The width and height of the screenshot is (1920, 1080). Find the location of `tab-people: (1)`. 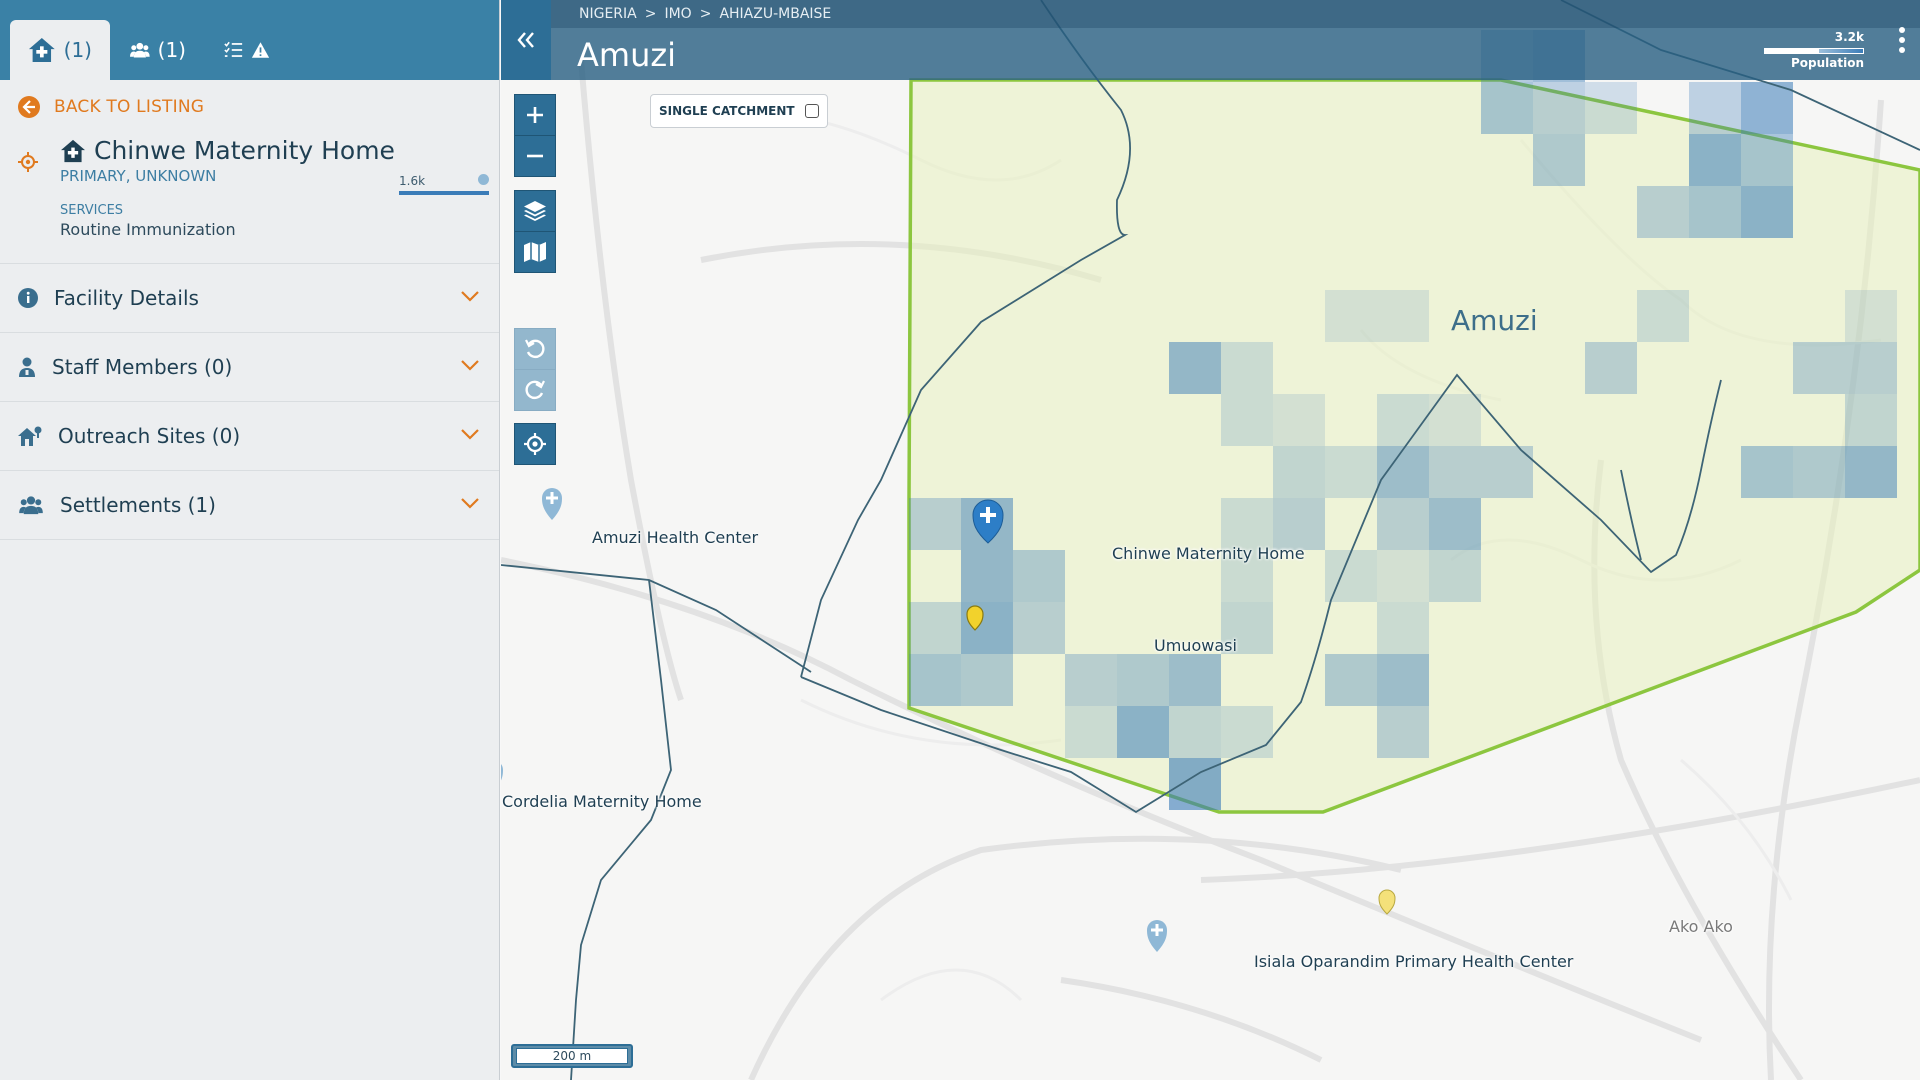

tab-people: (1) is located at coordinates (158, 50).